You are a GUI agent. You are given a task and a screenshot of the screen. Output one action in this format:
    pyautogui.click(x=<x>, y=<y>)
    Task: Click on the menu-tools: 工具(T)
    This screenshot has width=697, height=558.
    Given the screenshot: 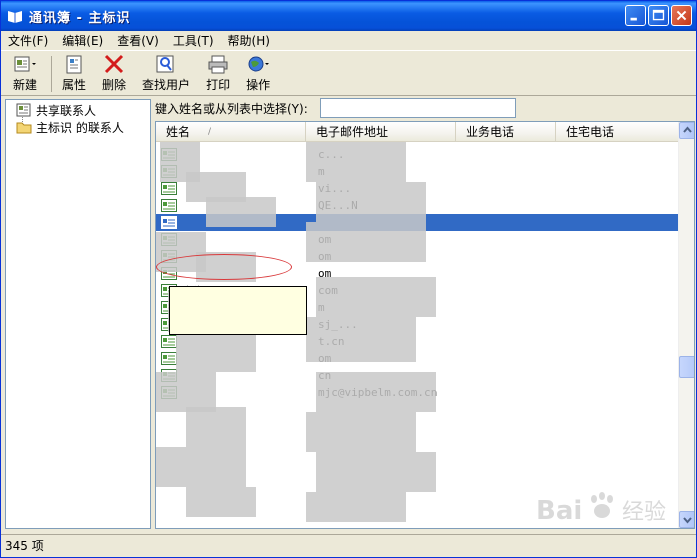 What is the action you would take?
    pyautogui.click(x=193, y=41)
    